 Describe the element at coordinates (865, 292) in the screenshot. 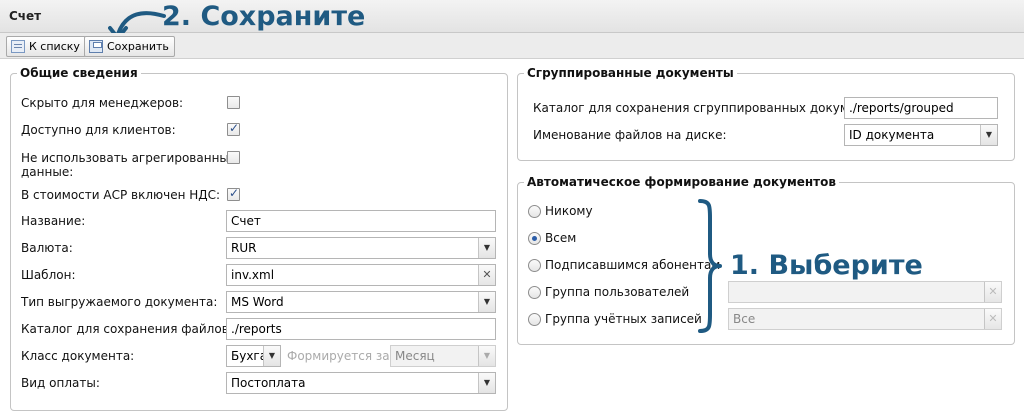

I see `user-group-input: ✕` at that location.